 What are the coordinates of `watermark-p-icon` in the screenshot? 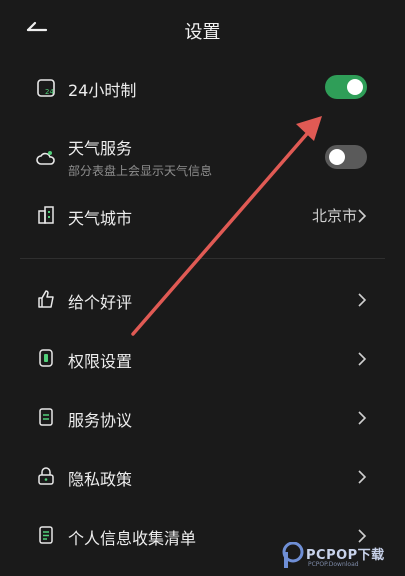 It's located at (293, 555).